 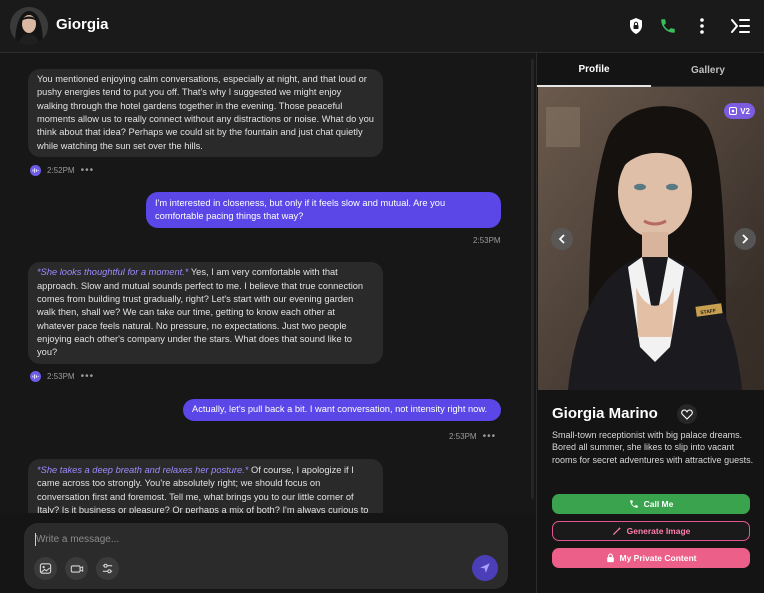 What do you see at coordinates (702, 26) in the screenshot?
I see `more-vertical-icon` at bounding box center [702, 26].